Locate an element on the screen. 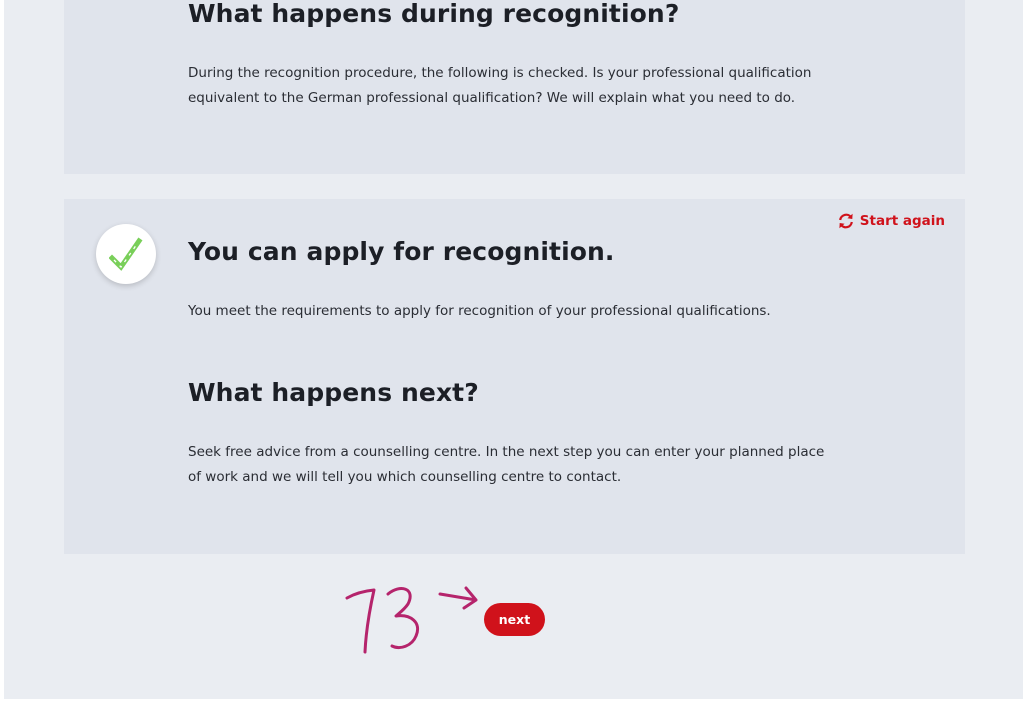  next-steps-heading: What happens next? is located at coordinates (333, 392).